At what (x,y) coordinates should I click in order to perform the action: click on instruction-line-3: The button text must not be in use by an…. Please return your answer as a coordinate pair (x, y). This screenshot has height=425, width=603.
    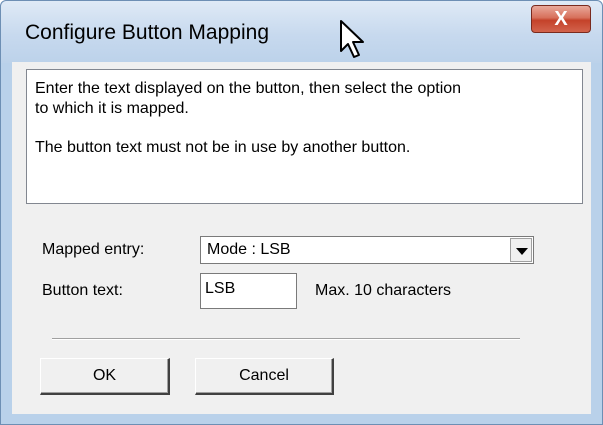
    Looking at the image, I should click on (223, 147).